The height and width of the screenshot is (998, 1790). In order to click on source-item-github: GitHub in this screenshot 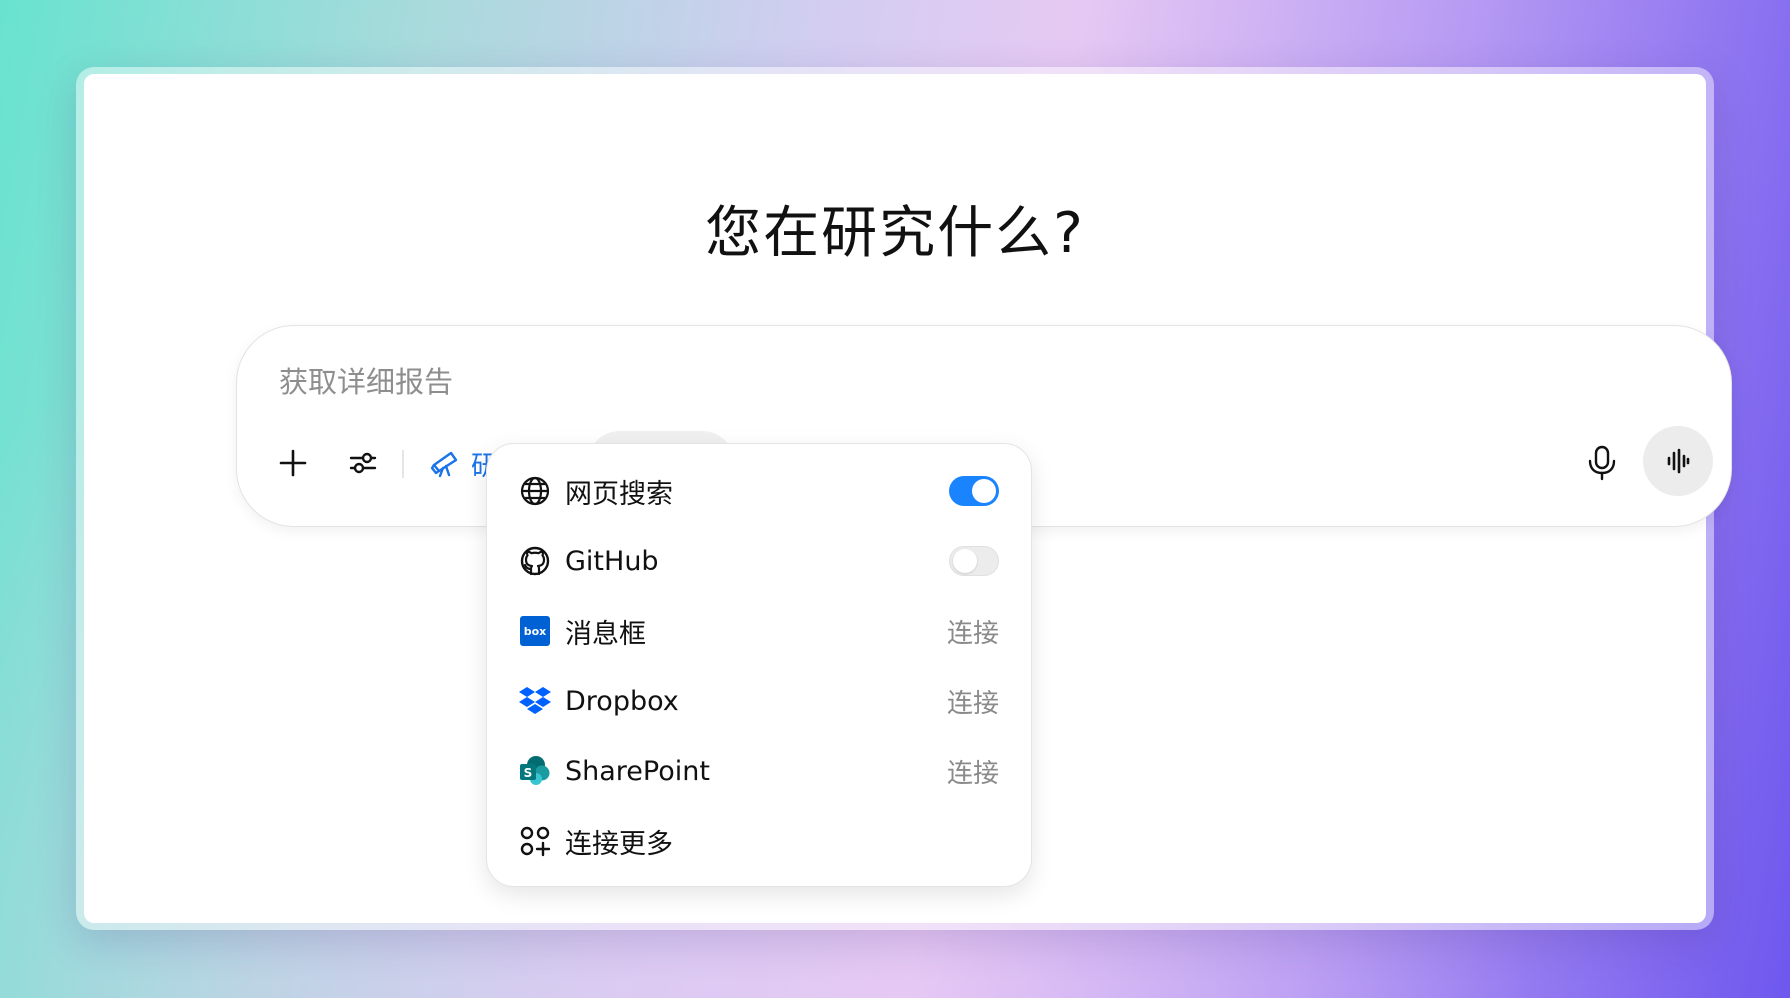, I will do `click(759, 561)`.